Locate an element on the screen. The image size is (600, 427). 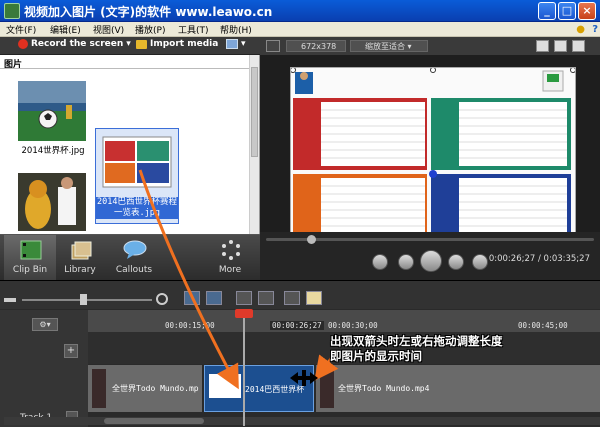
menu-play: 播放(P) is located at coordinates (150, 29).